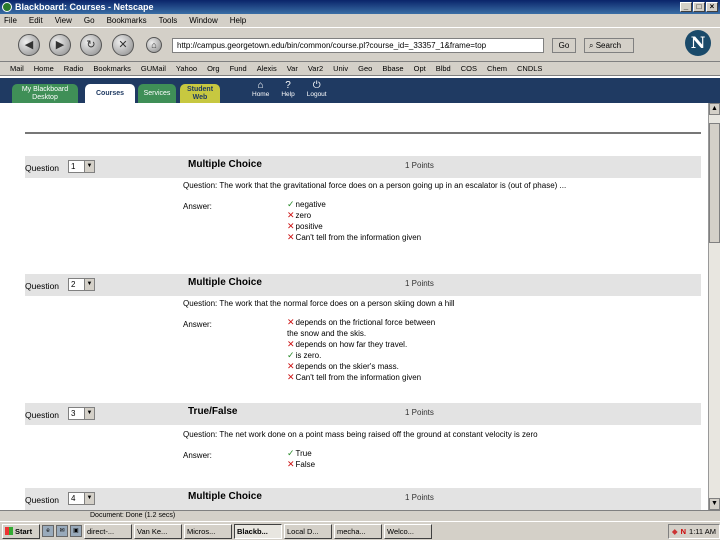 This screenshot has height=540, width=720. What do you see at coordinates (44, 68) in the screenshot?
I see `bookmark-home: Home` at bounding box center [44, 68].